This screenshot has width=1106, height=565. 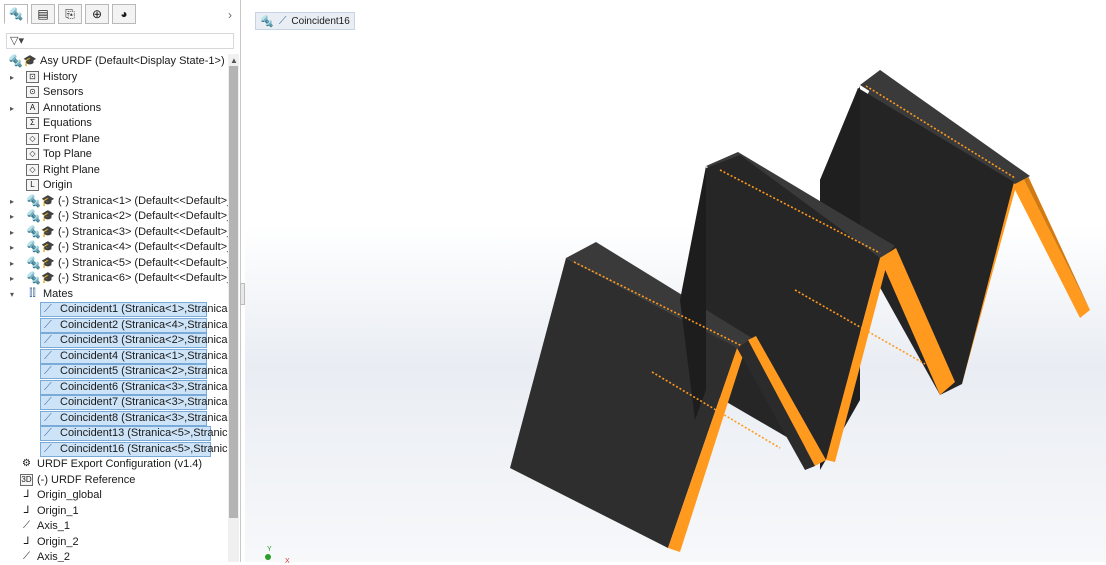 What do you see at coordinates (69, 495) in the screenshot?
I see `tree-item-label: Origin_global` at bounding box center [69, 495].